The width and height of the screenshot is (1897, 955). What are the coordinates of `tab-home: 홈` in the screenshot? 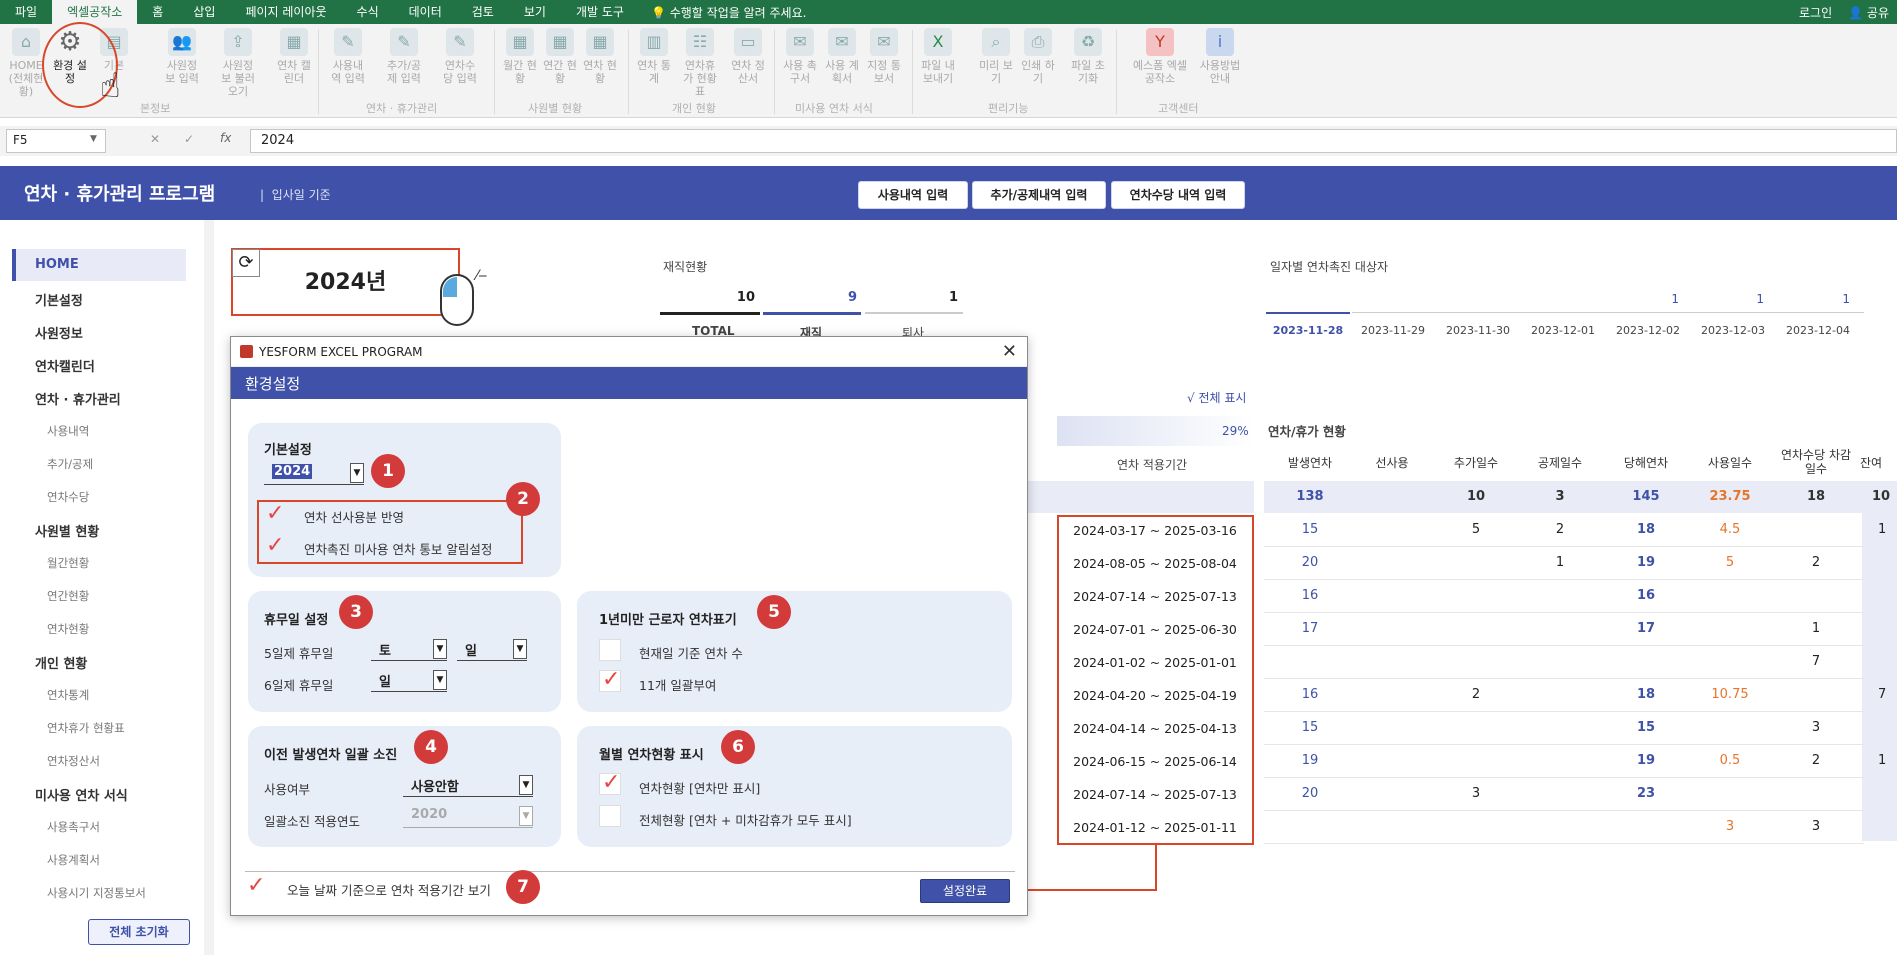 It's located at (157, 12).